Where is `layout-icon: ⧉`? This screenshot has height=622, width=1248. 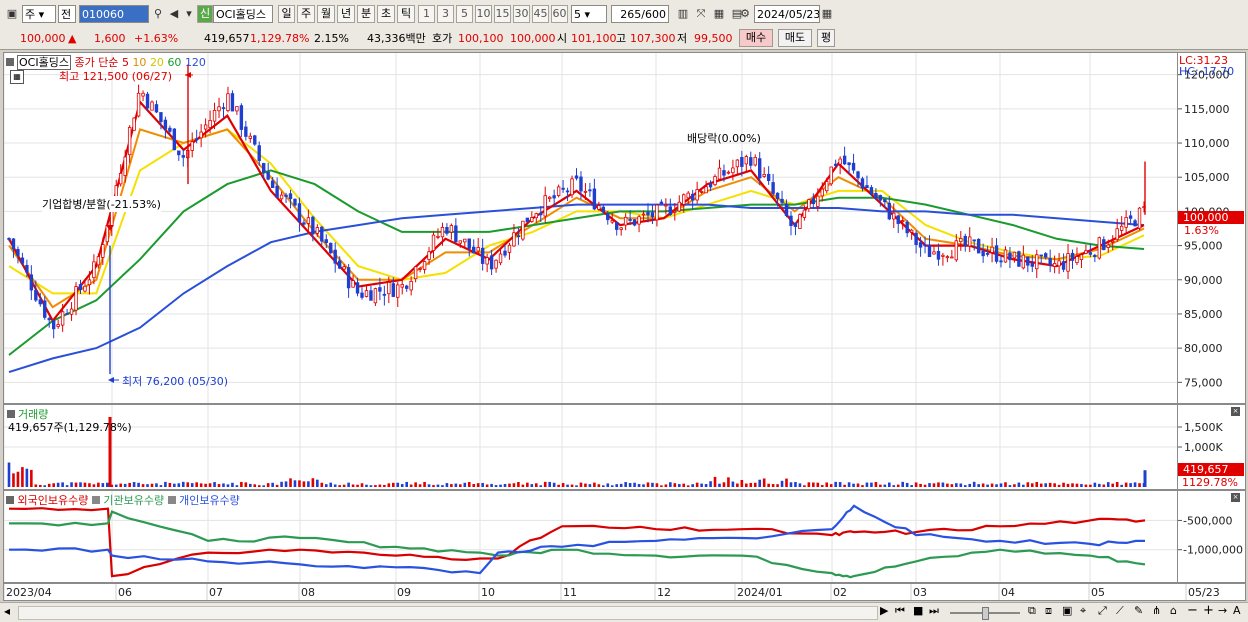 layout-icon: ⧉ is located at coordinates (1032, 611).